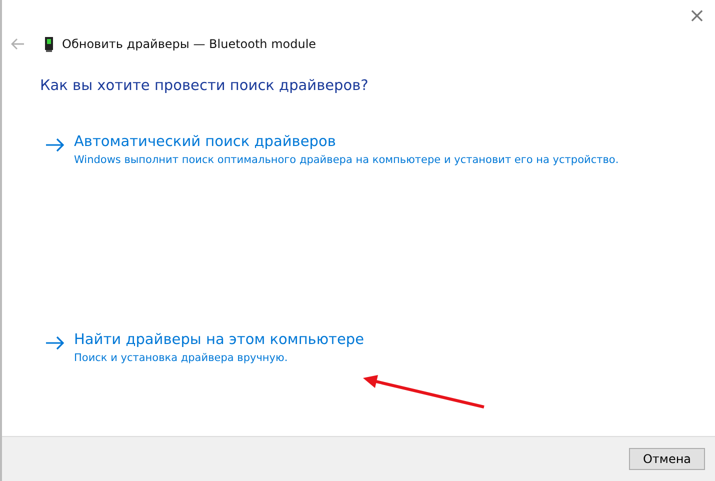 The height and width of the screenshot is (481, 715). I want to click on cancel-button: Отмена, so click(667, 459).